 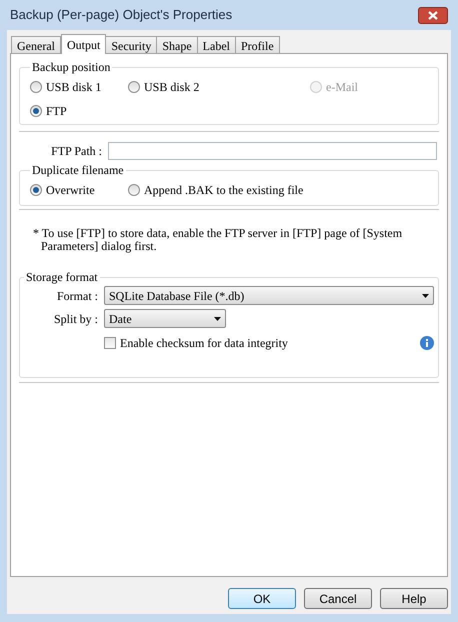 What do you see at coordinates (79, 111) in the screenshot?
I see `radio-button: FTP` at bounding box center [79, 111].